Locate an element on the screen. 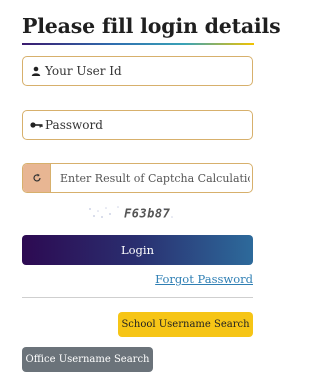 This screenshot has width=320, height=379. captcha-field is located at coordinates (137, 178).